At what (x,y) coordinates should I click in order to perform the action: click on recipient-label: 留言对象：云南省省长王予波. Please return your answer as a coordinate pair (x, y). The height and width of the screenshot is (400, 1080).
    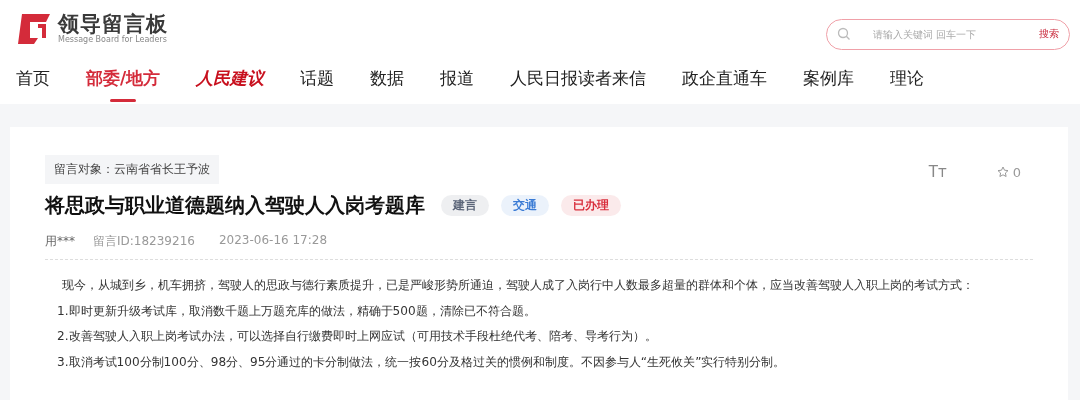
    Looking at the image, I should click on (132, 169).